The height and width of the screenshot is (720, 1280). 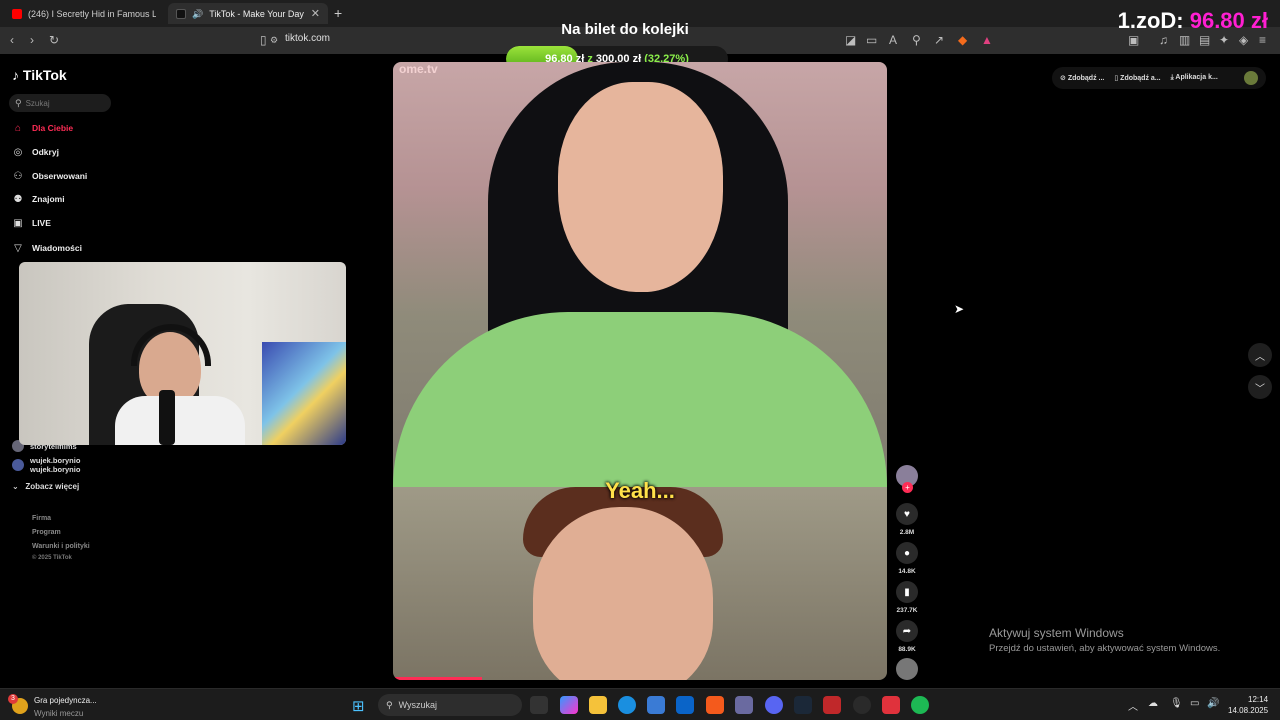 I want to click on nav-label: Obserwowani, so click(x=60, y=176).